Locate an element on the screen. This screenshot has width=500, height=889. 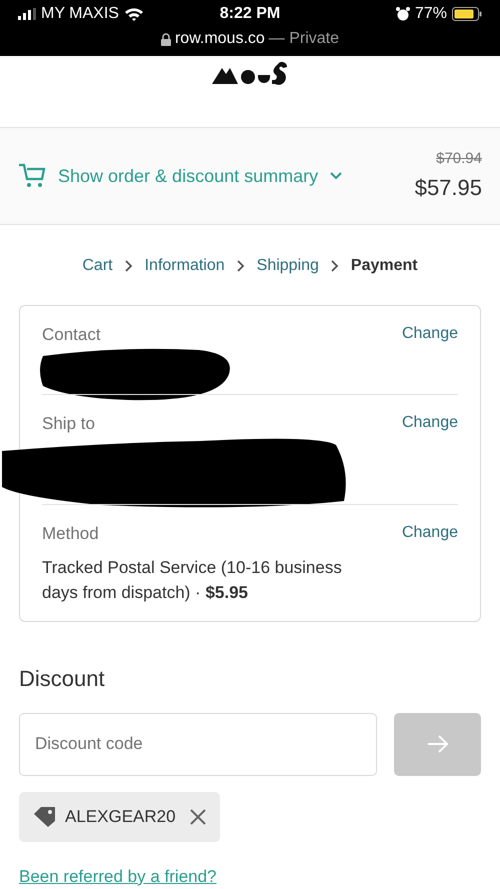
remove-button is located at coordinates (198, 816).